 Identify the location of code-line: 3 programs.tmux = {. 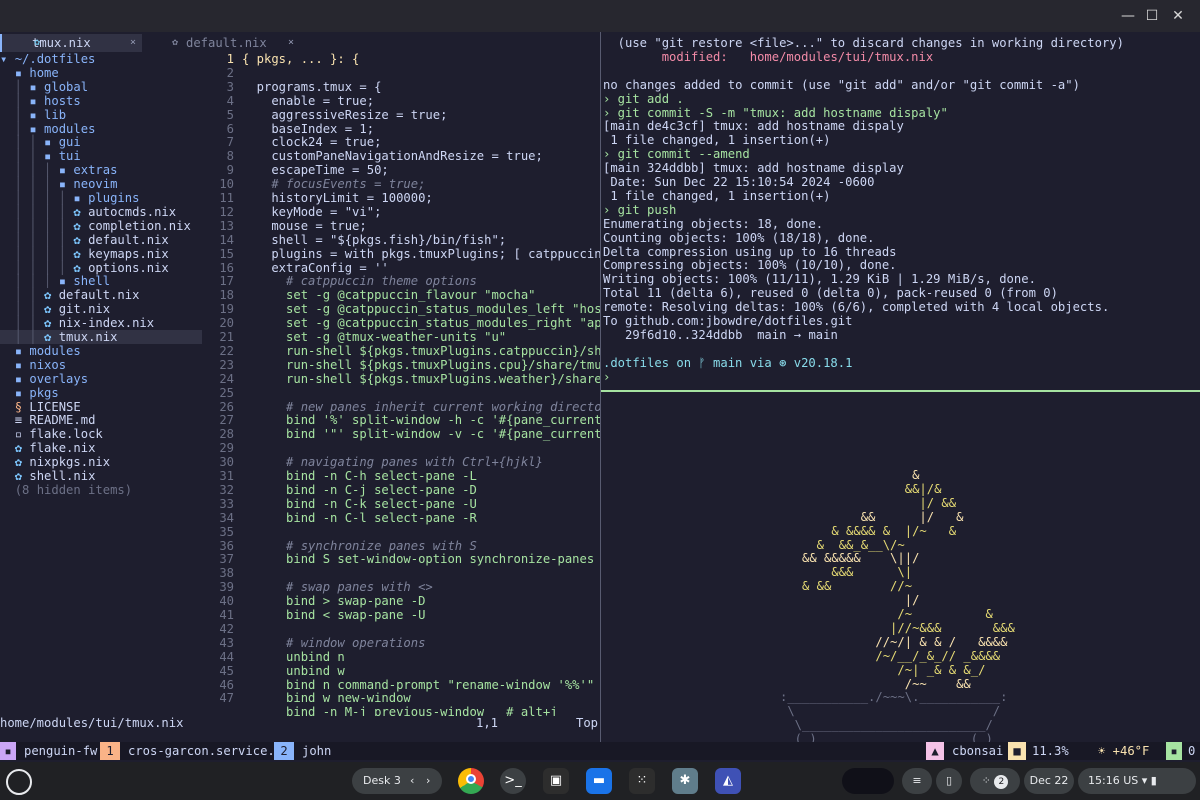
(401, 87).